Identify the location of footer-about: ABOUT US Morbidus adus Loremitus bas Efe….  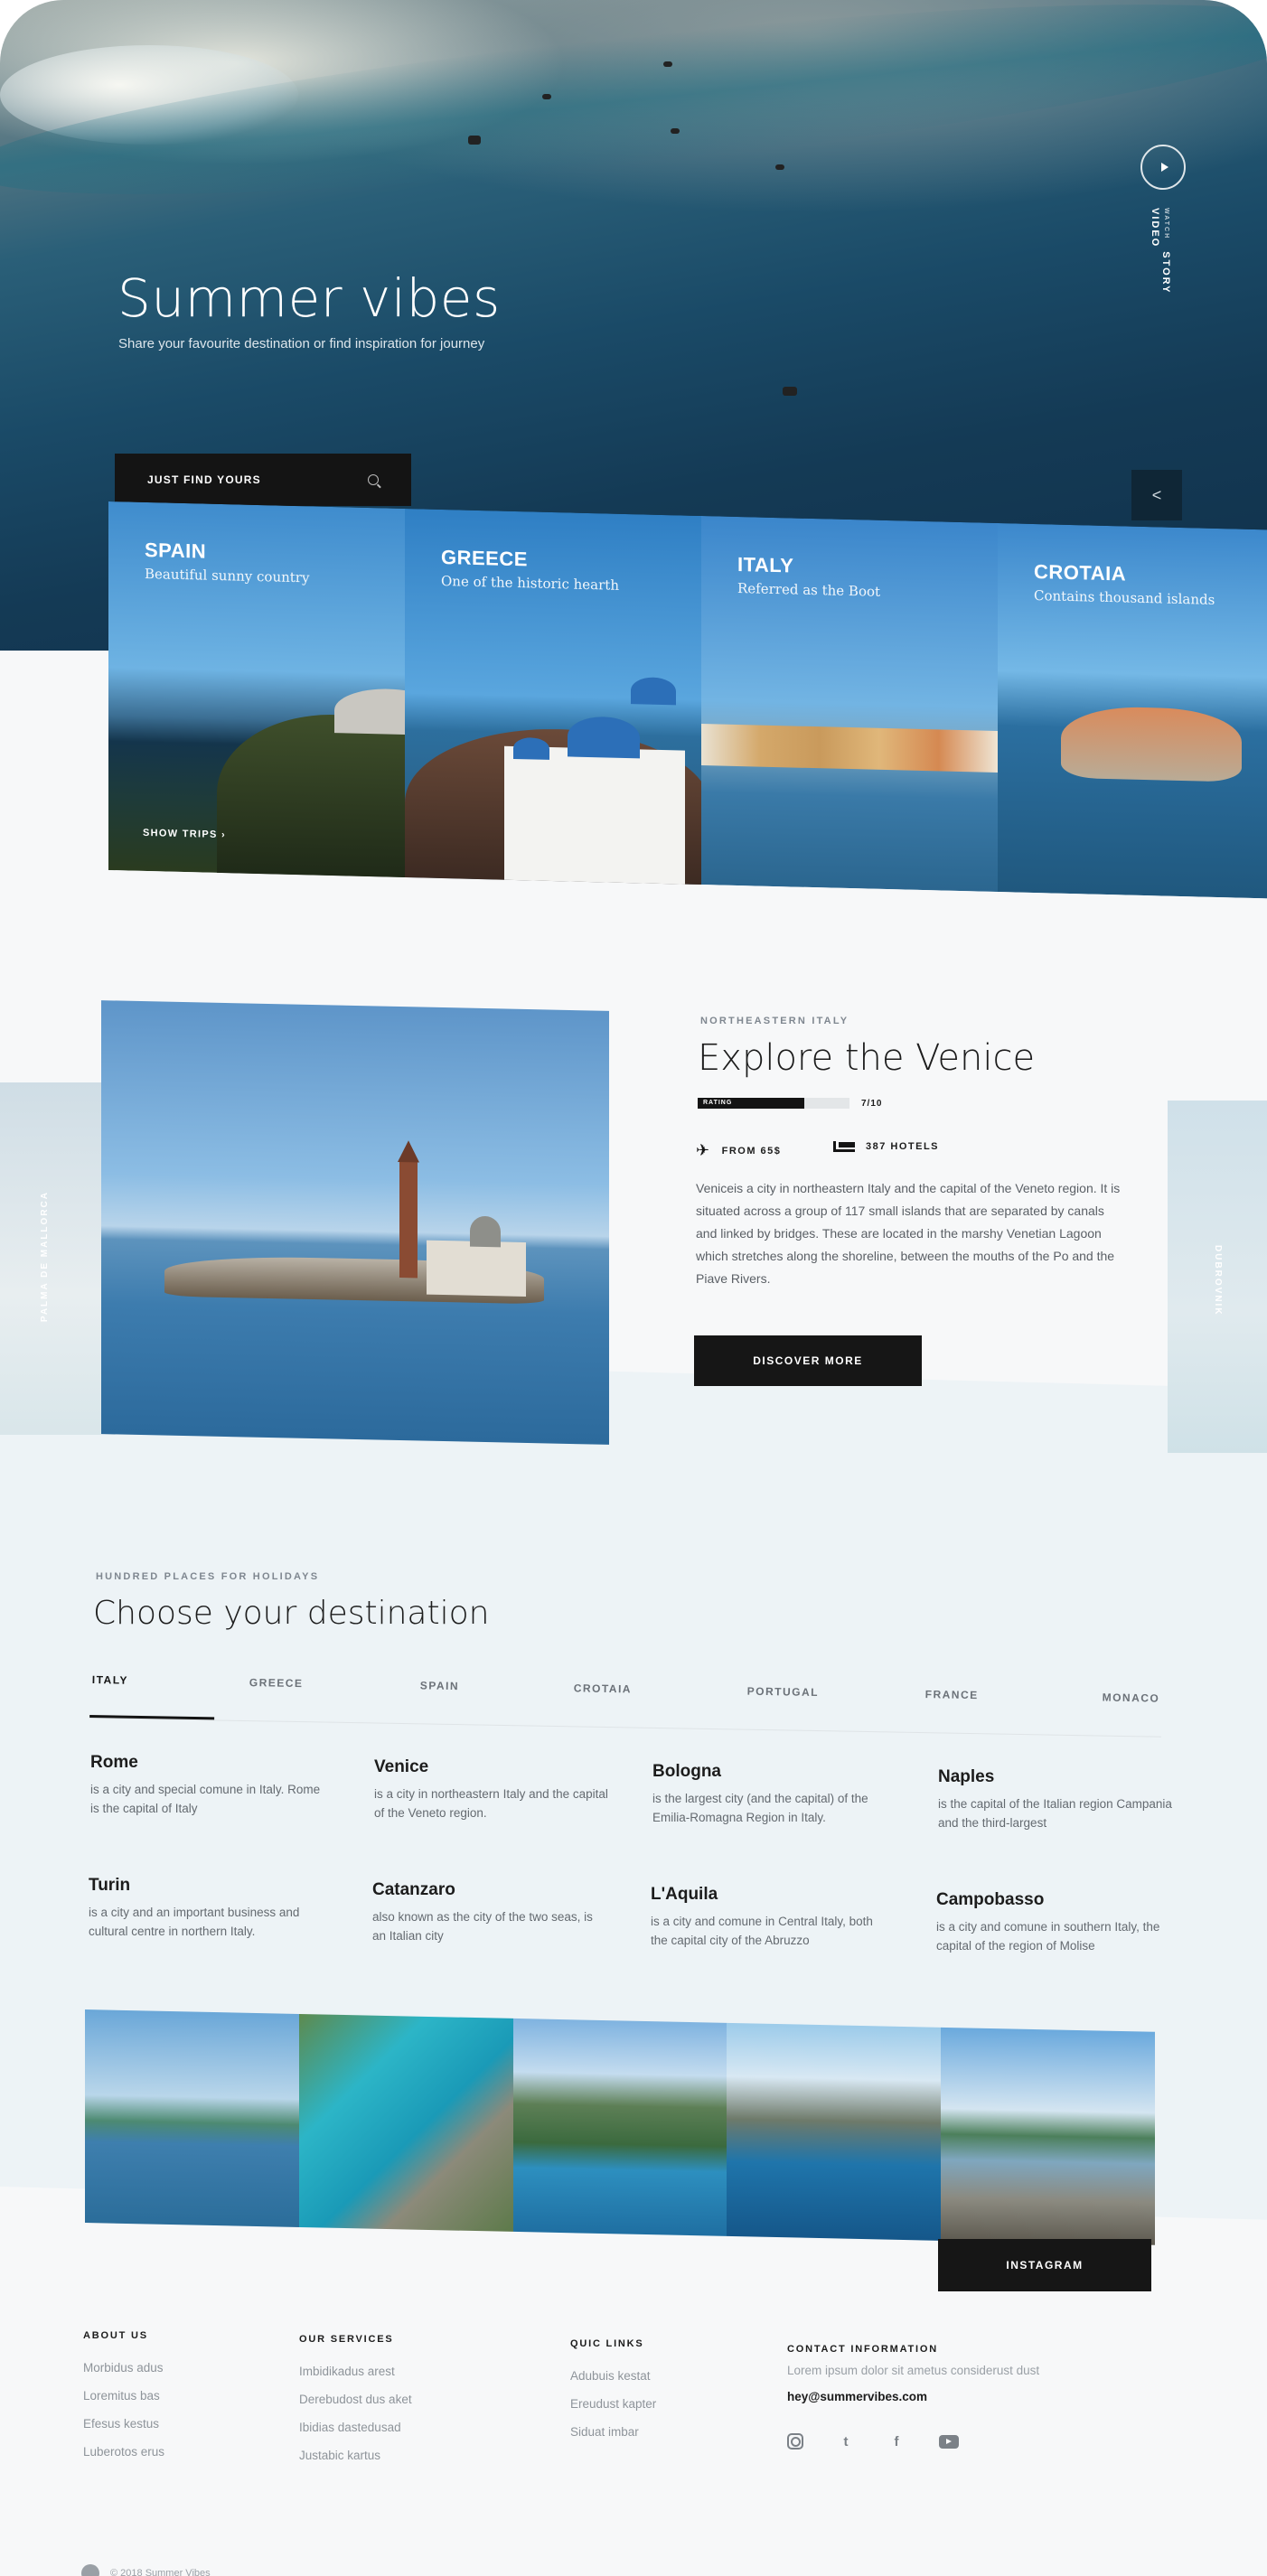
(123, 2401).